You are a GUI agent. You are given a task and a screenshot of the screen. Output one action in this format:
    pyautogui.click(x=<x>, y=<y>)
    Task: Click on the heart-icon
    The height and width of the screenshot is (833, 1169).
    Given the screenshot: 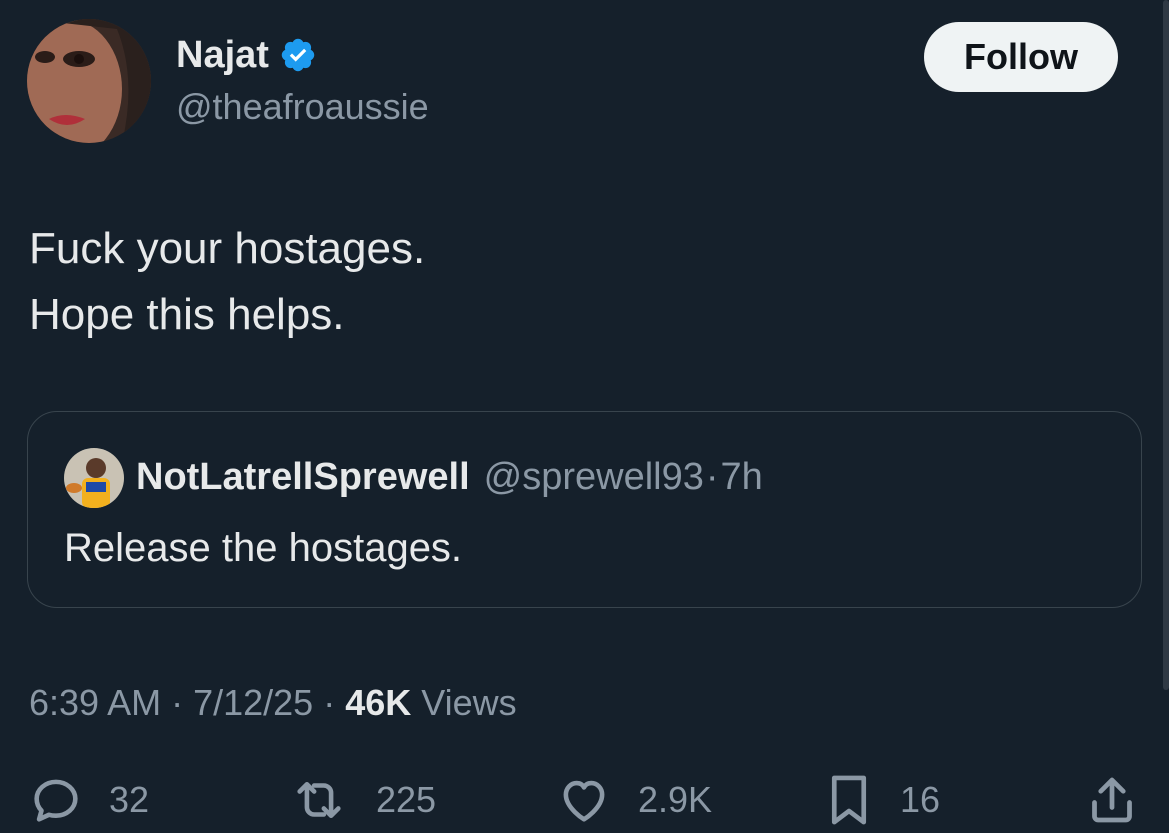 What is the action you would take?
    pyautogui.click(x=584, y=800)
    